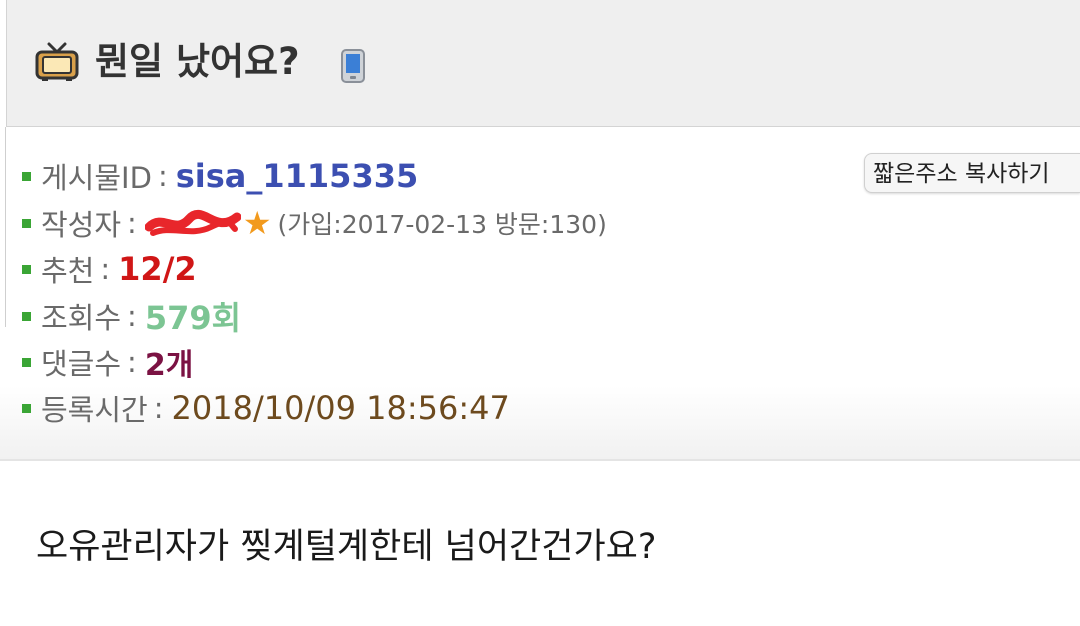 The height and width of the screenshot is (626, 1080). Describe the element at coordinates (340, 408) in the screenshot. I see `registered-value: 2018/10/09 18:56:47` at that location.